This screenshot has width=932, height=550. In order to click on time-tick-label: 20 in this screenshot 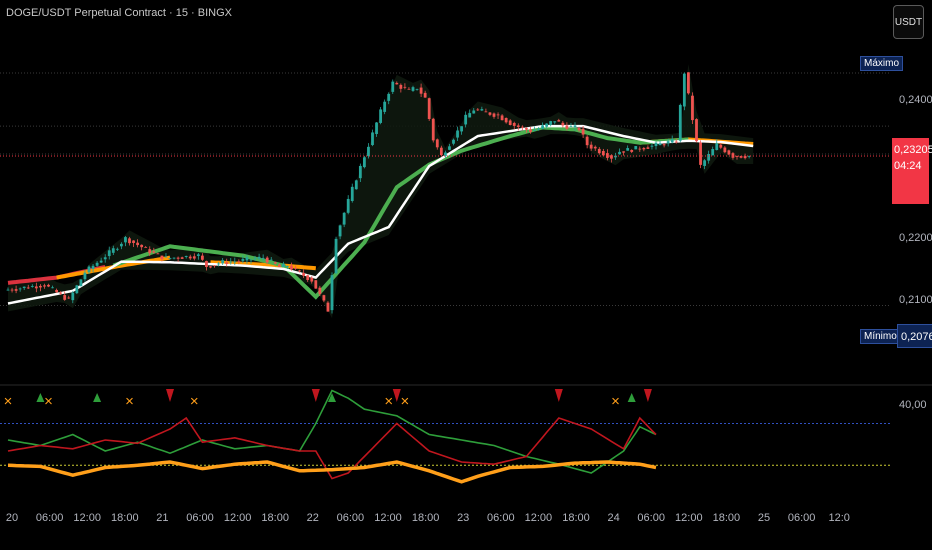, I will do `click(12, 518)`.